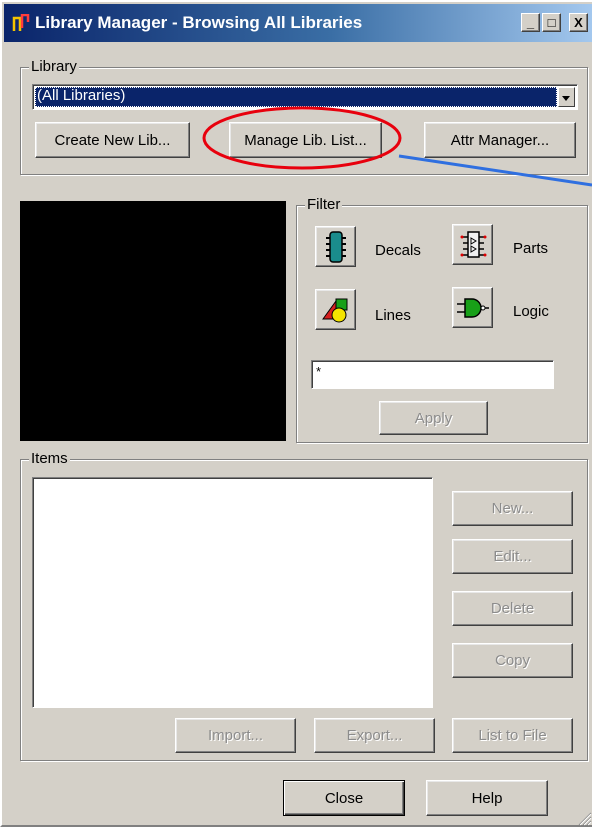 This screenshot has height=827, width=592. I want to click on annotation-overlay, so click(397, 146).